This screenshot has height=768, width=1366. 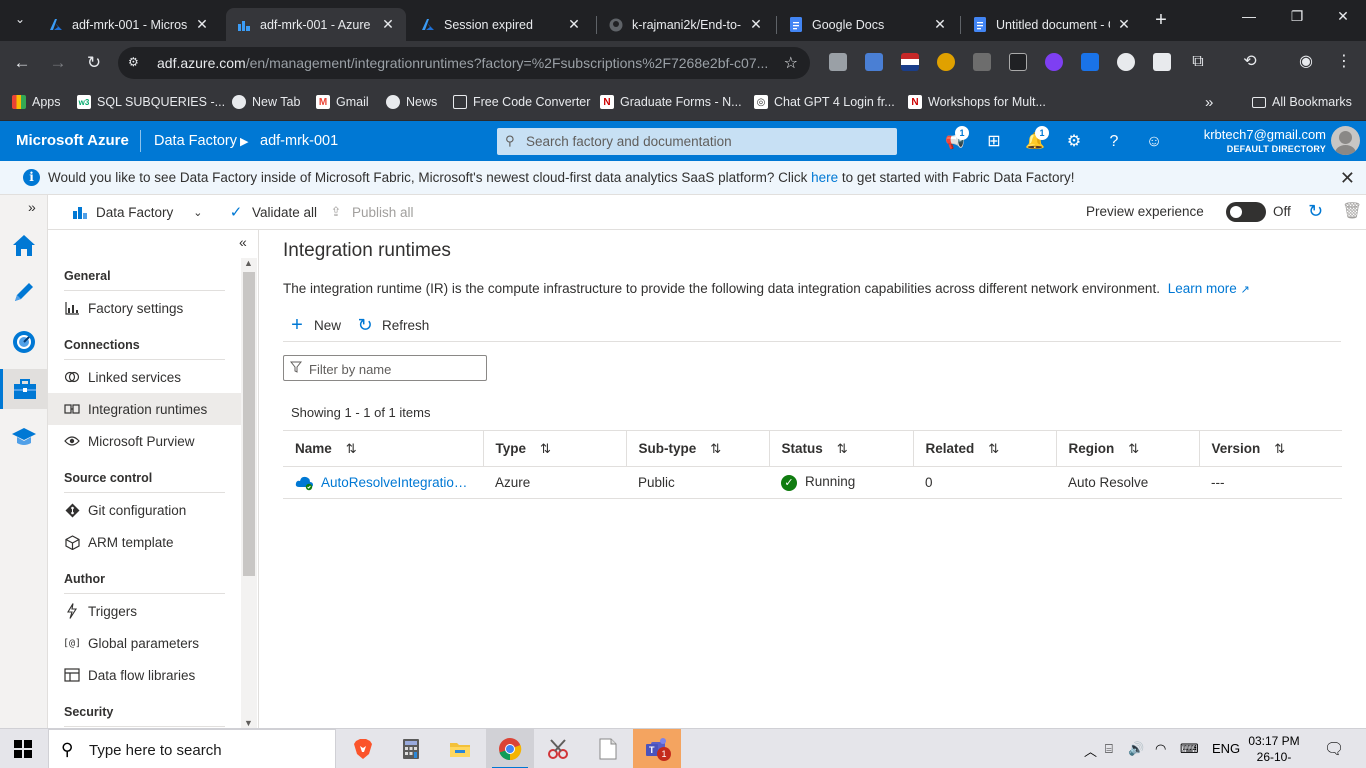 What do you see at coordinates (144, 308) in the screenshot?
I see `nav-item-factory-settings: Factory settings` at bounding box center [144, 308].